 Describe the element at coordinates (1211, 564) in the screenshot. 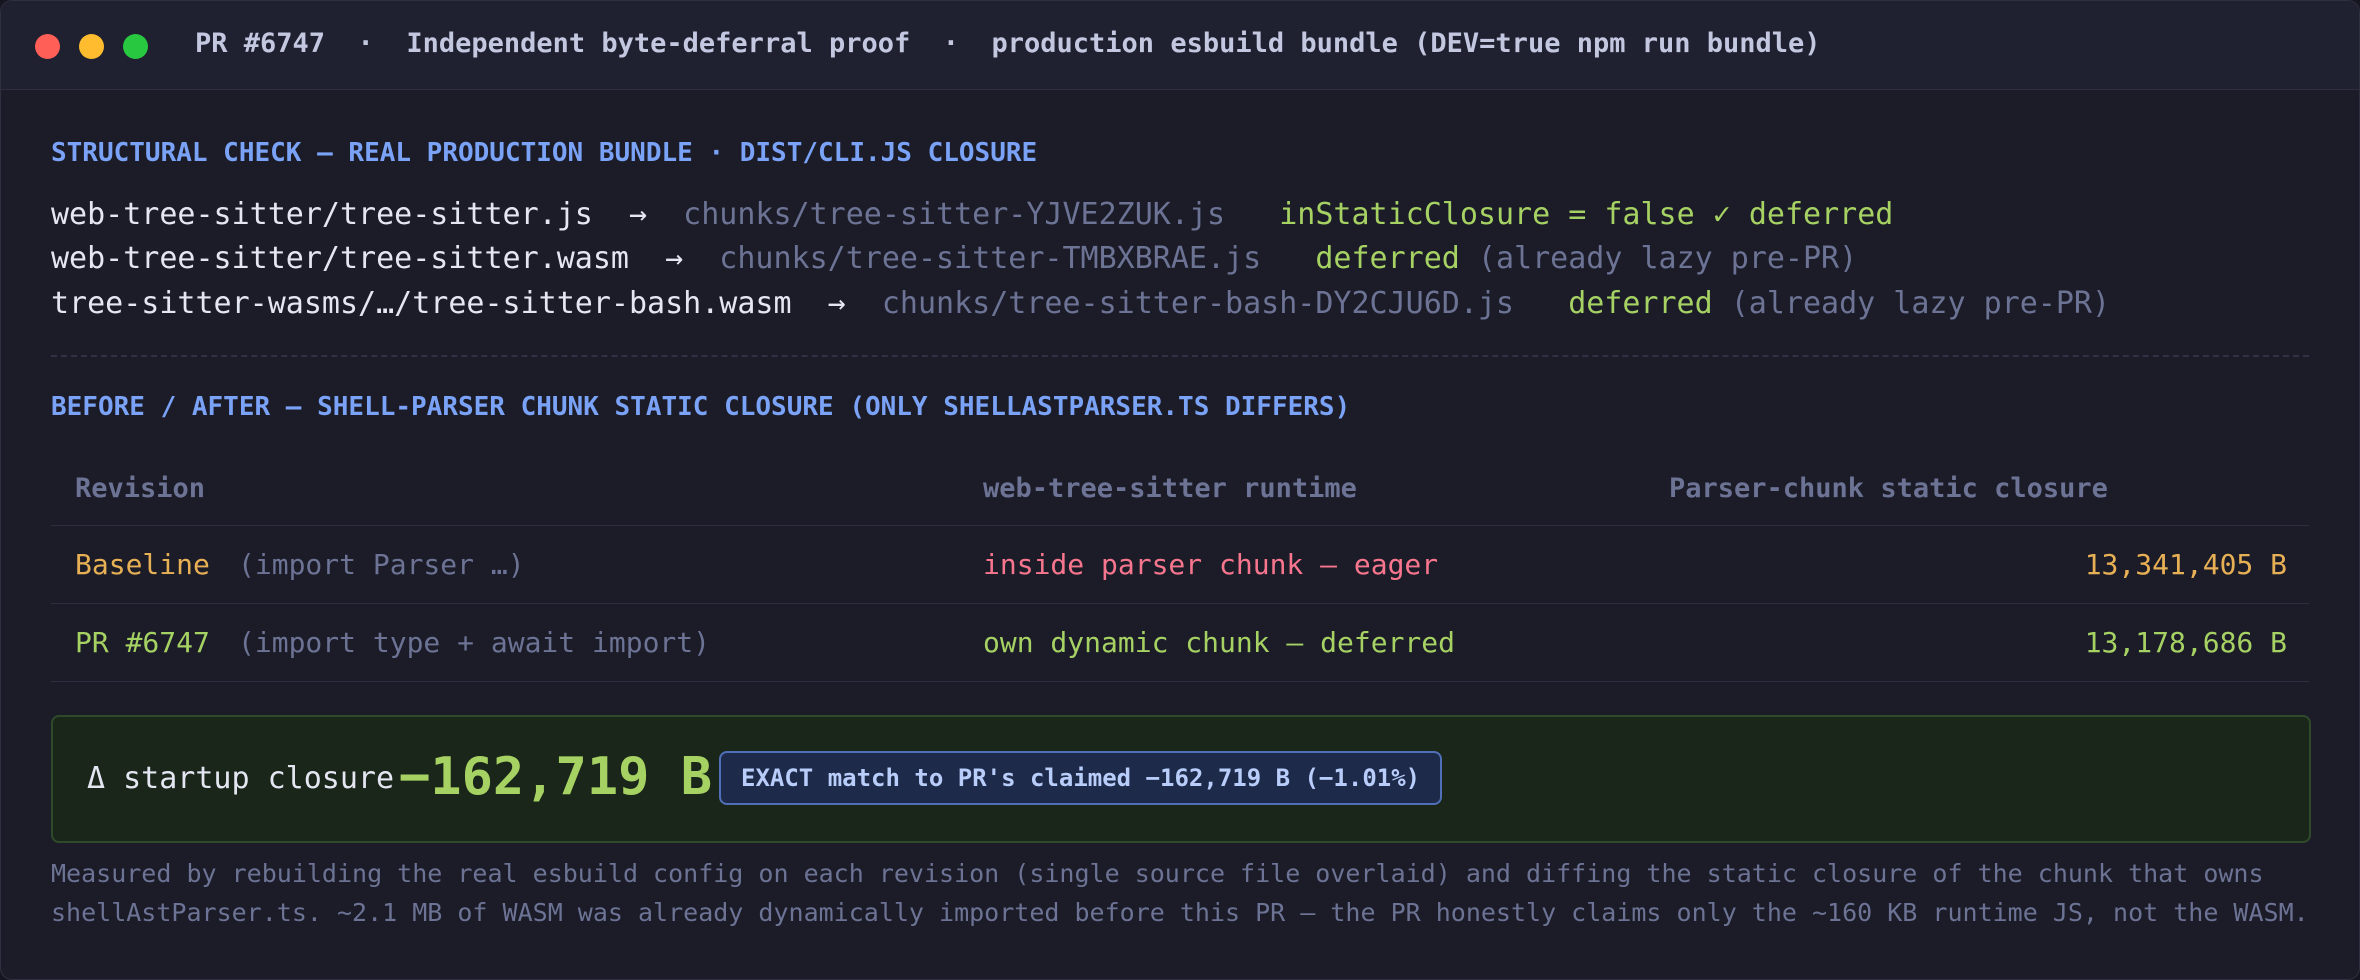

I see `runtime-placement: inside parser chunk — eager` at that location.